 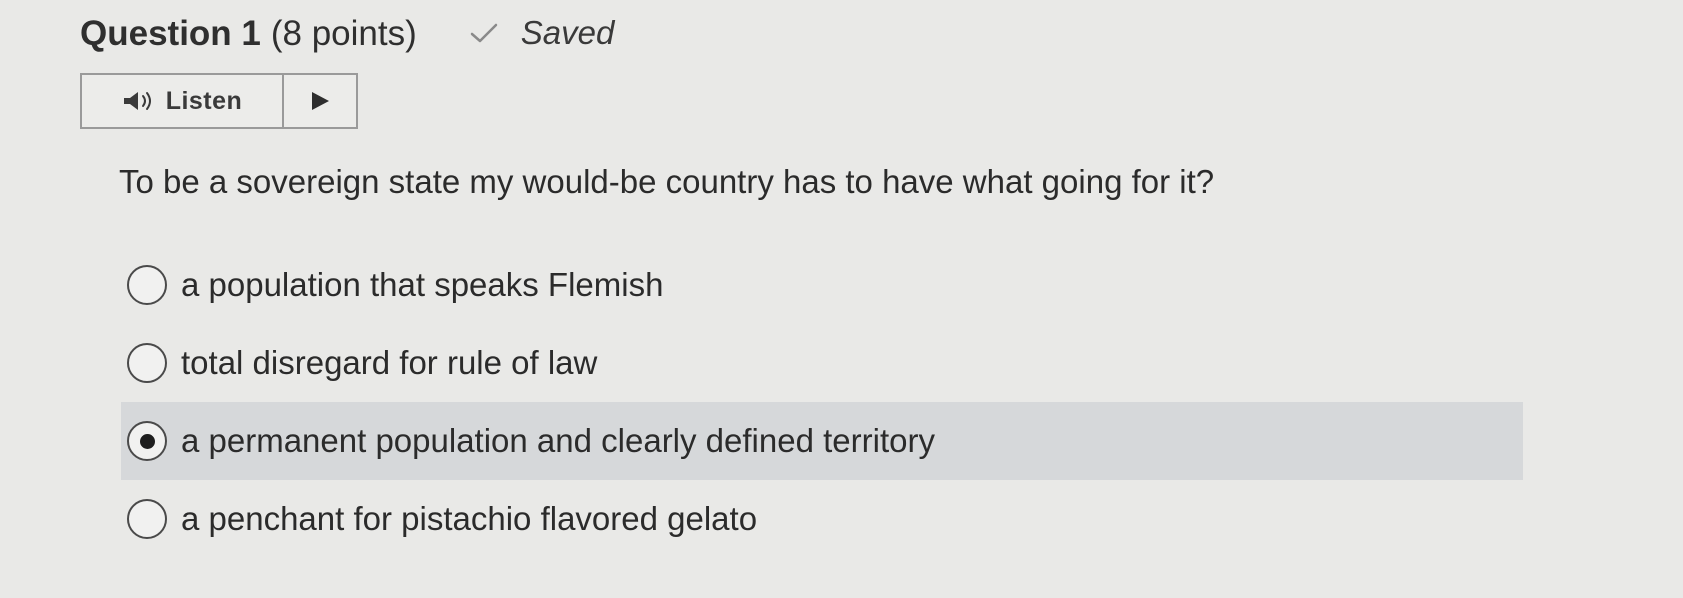 What do you see at coordinates (567, 32) in the screenshot?
I see `saved-label: Saved` at bounding box center [567, 32].